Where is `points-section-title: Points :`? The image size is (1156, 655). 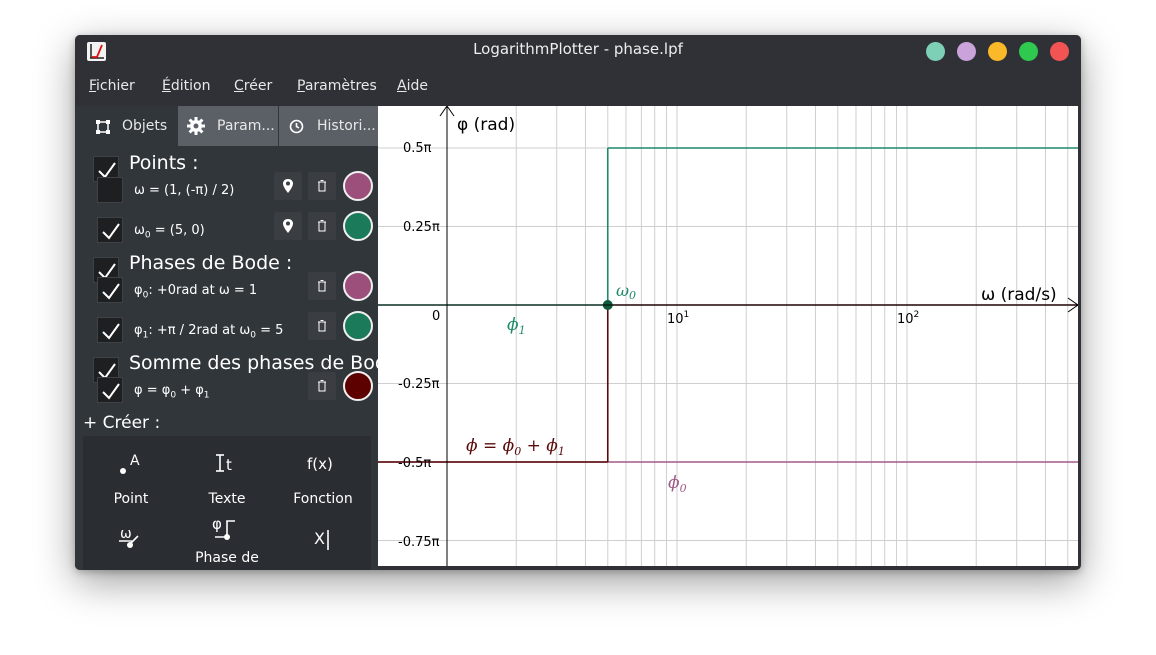 points-section-title: Points : is located at coordinates (164, 163).